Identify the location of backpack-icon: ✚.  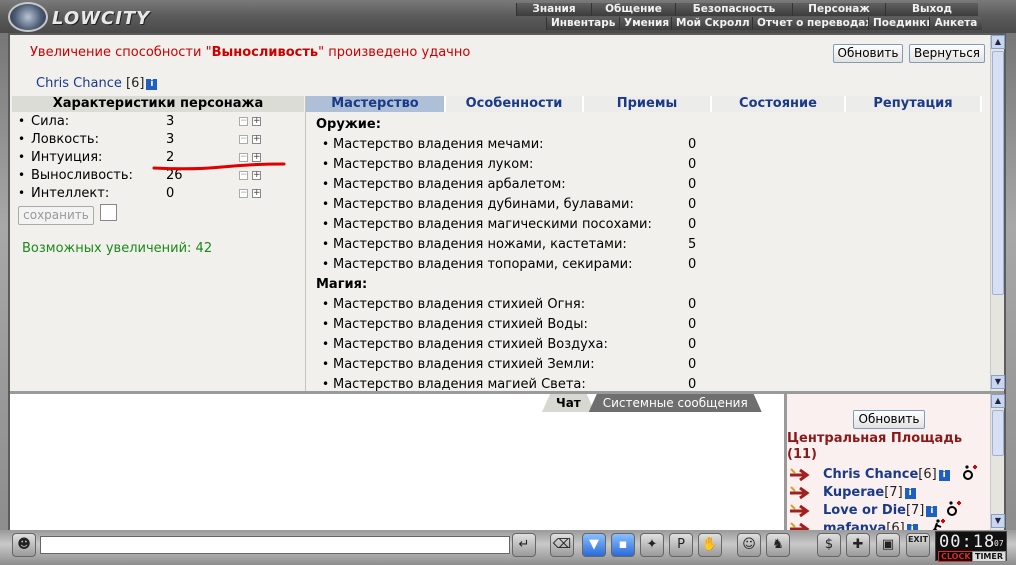
(858, 545).